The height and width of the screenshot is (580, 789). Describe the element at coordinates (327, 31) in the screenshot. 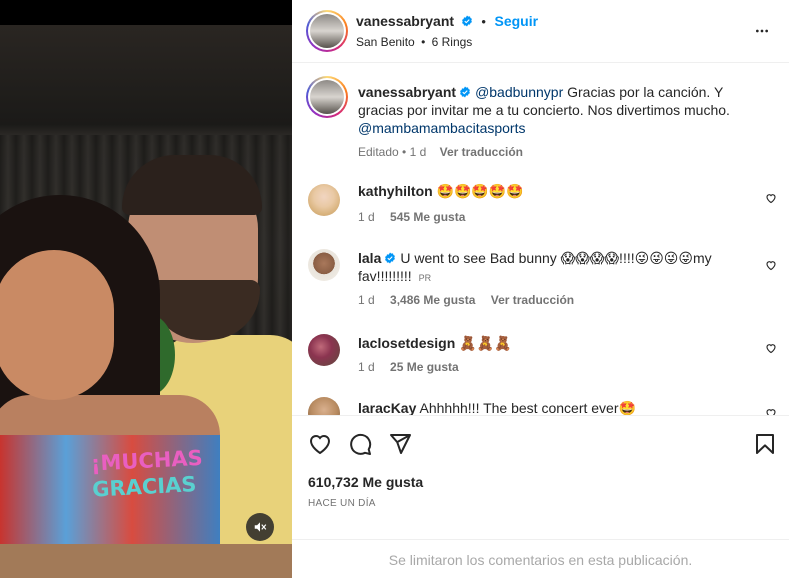

I see `author-avatar` at that location.